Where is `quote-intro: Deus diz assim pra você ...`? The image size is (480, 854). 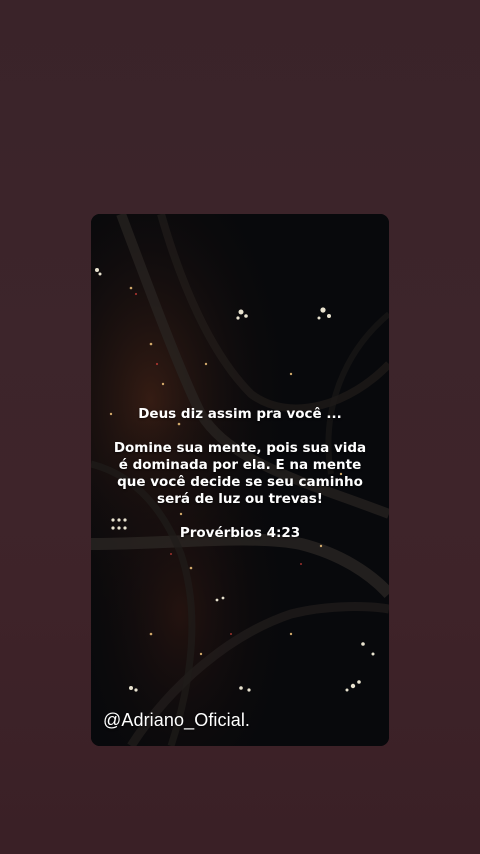
quote-intro: Deus diz assim pra você ... is located at coordinates (240, 414).